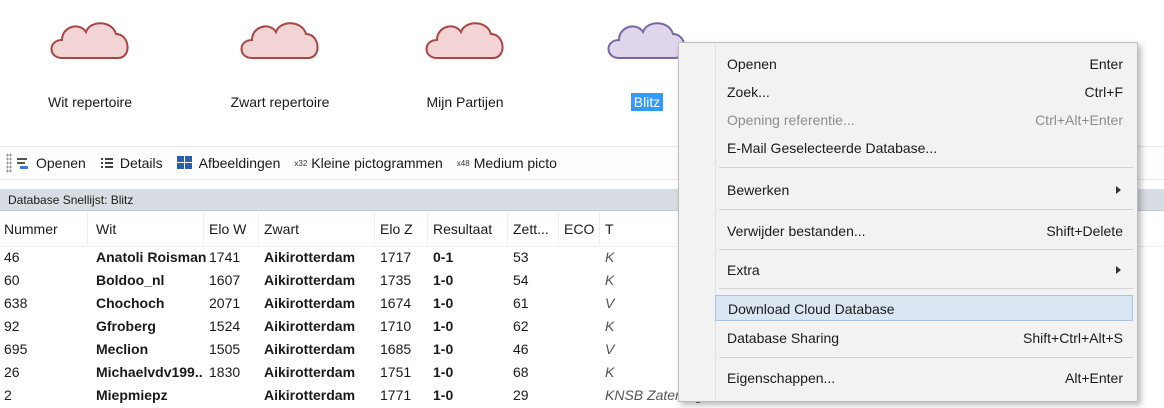 The height and width of the screenshot is (408, 1164). I want to click on images-button: Afbeeldingen, so click(228, 163).